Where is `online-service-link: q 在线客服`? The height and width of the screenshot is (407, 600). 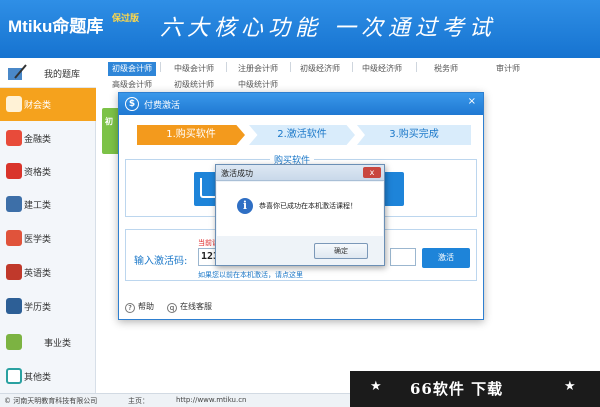 online-service-link: q 在线客服 is located at coordinates (189, 307).